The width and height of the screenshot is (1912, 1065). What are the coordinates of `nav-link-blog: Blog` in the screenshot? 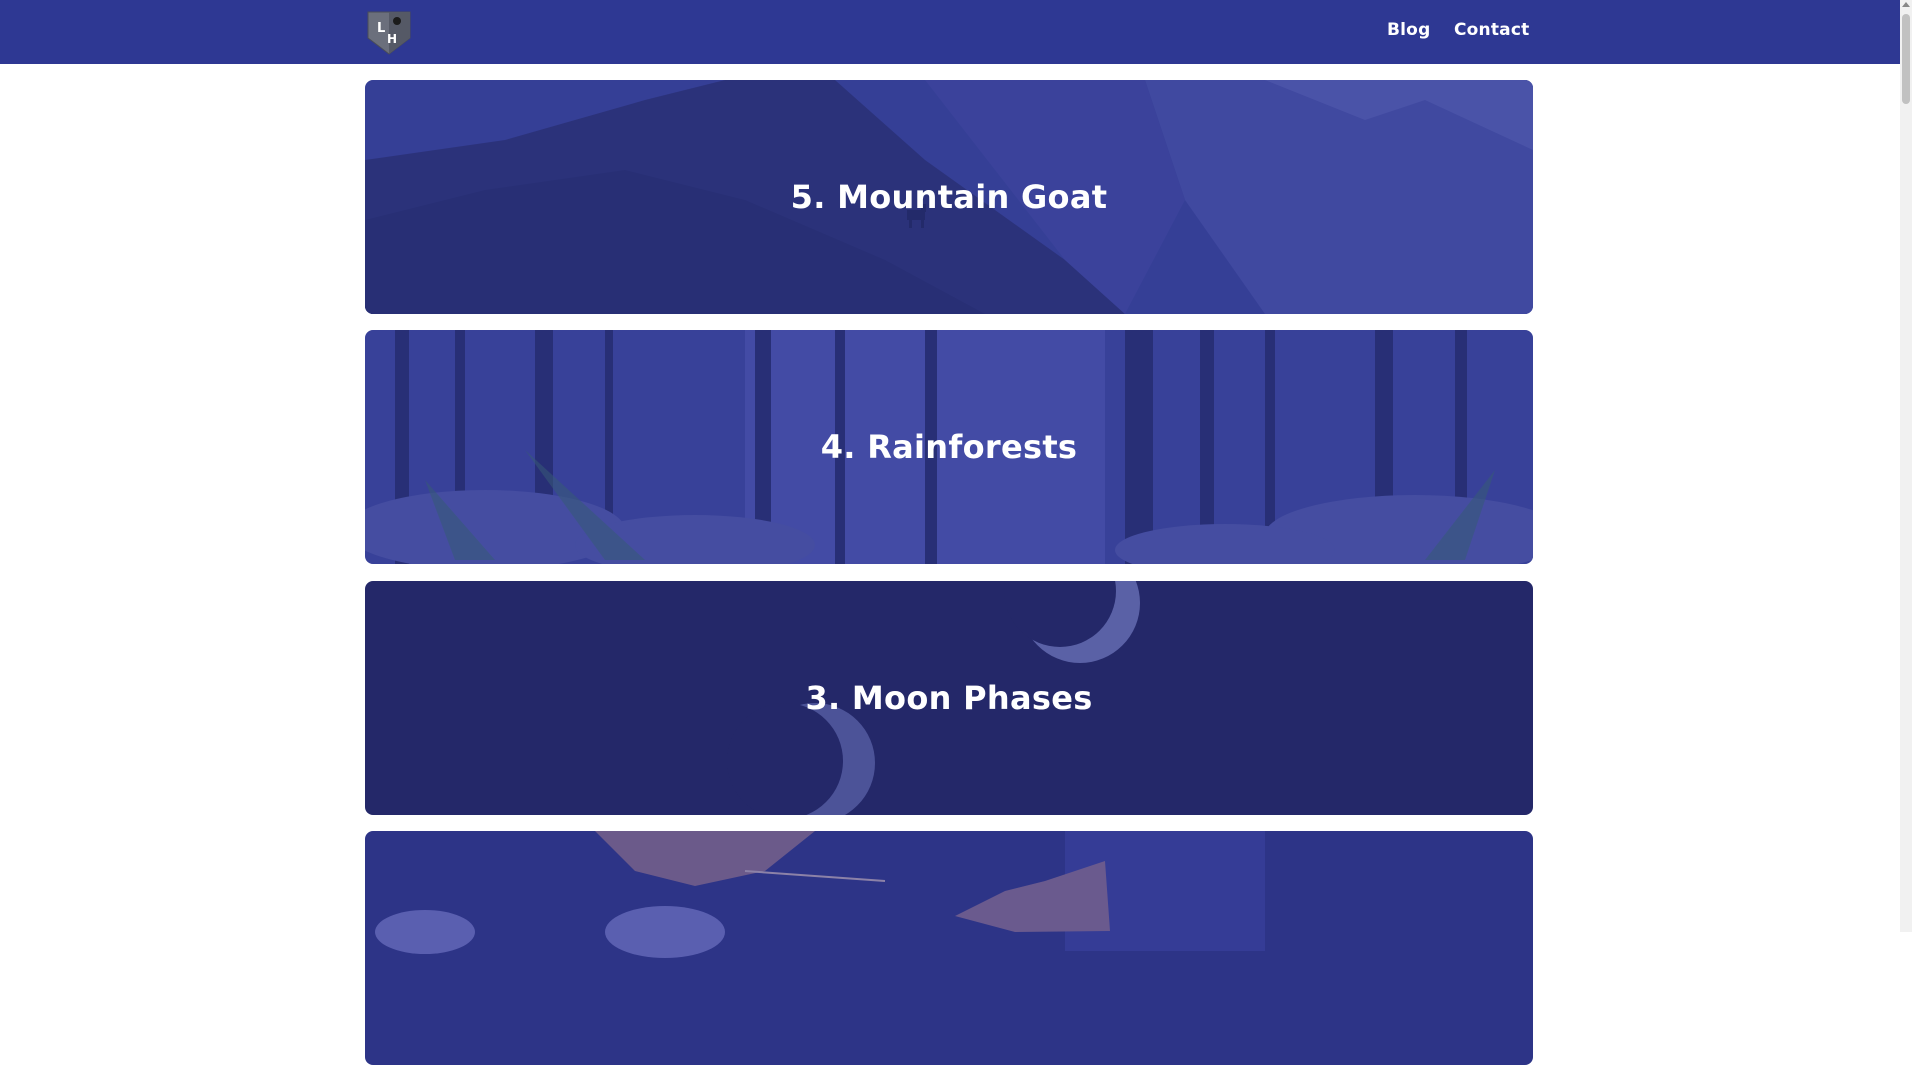 It's located at (1408, 30).